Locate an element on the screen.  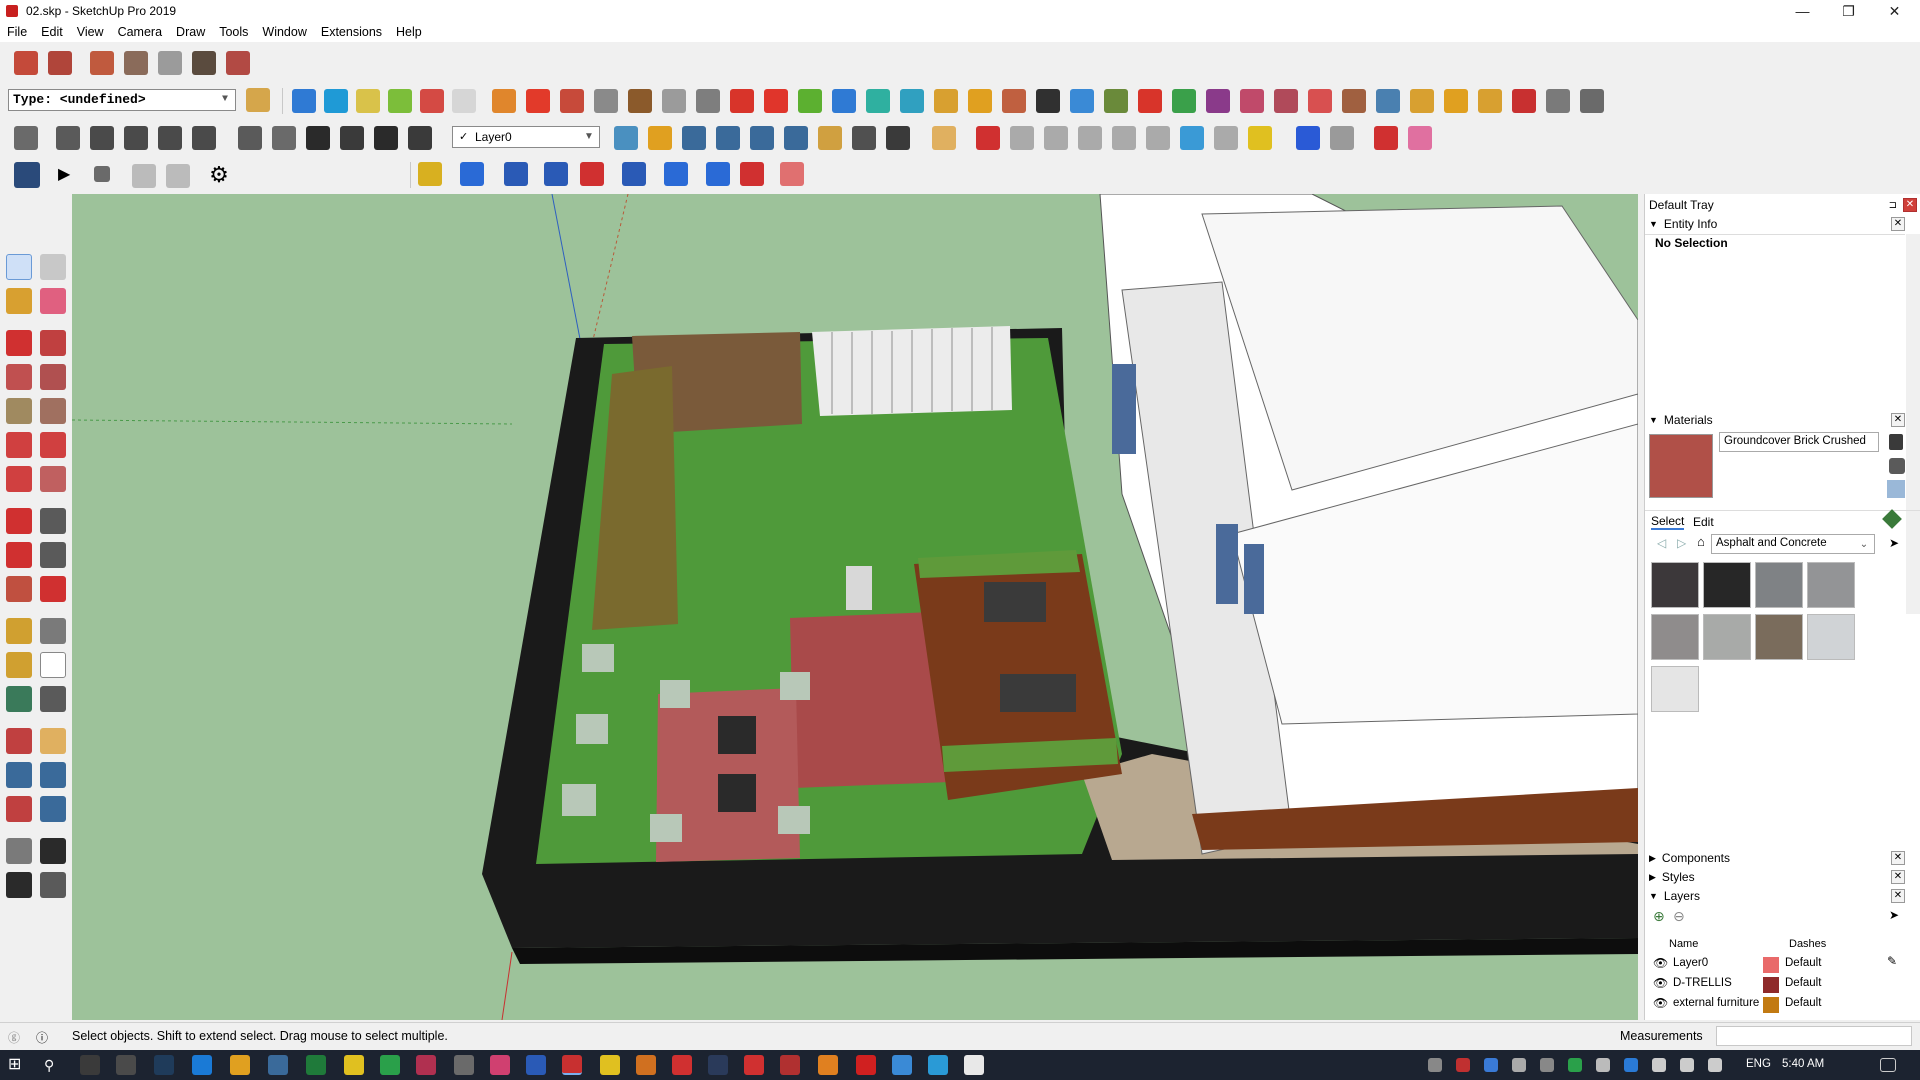
tray-scrollbar is located at coordinates (1913, 424).